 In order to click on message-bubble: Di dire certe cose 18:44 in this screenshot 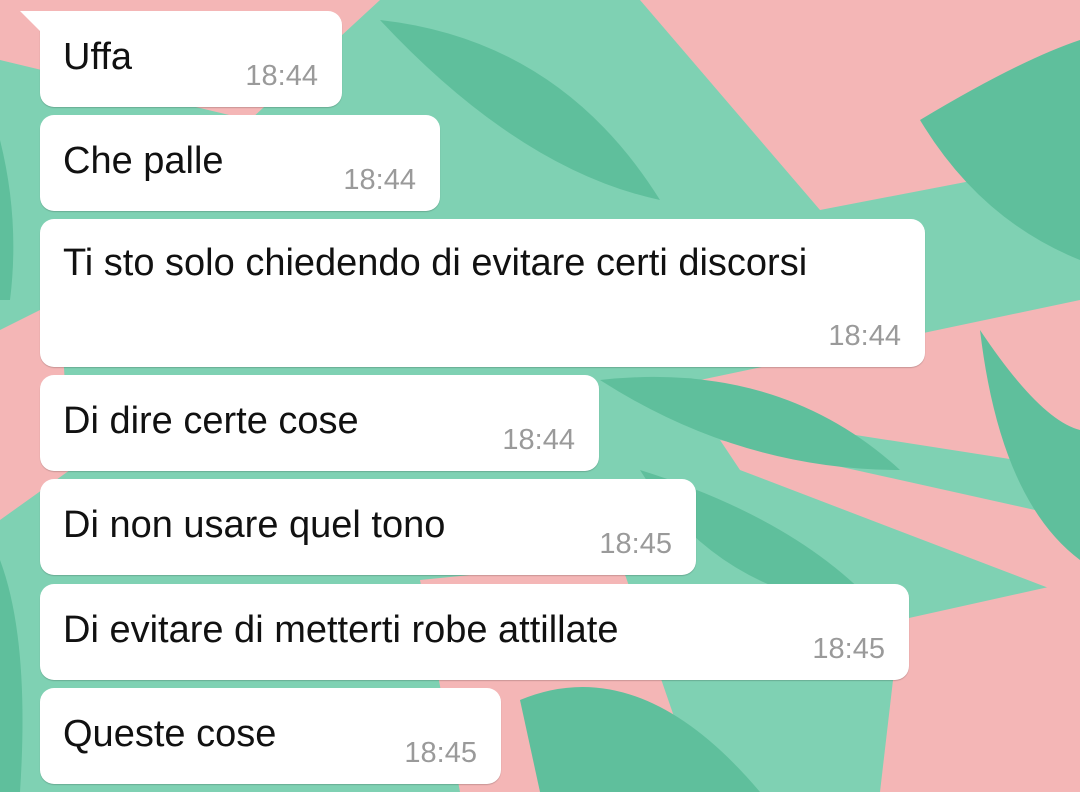, I will do `click(319, 423)`.